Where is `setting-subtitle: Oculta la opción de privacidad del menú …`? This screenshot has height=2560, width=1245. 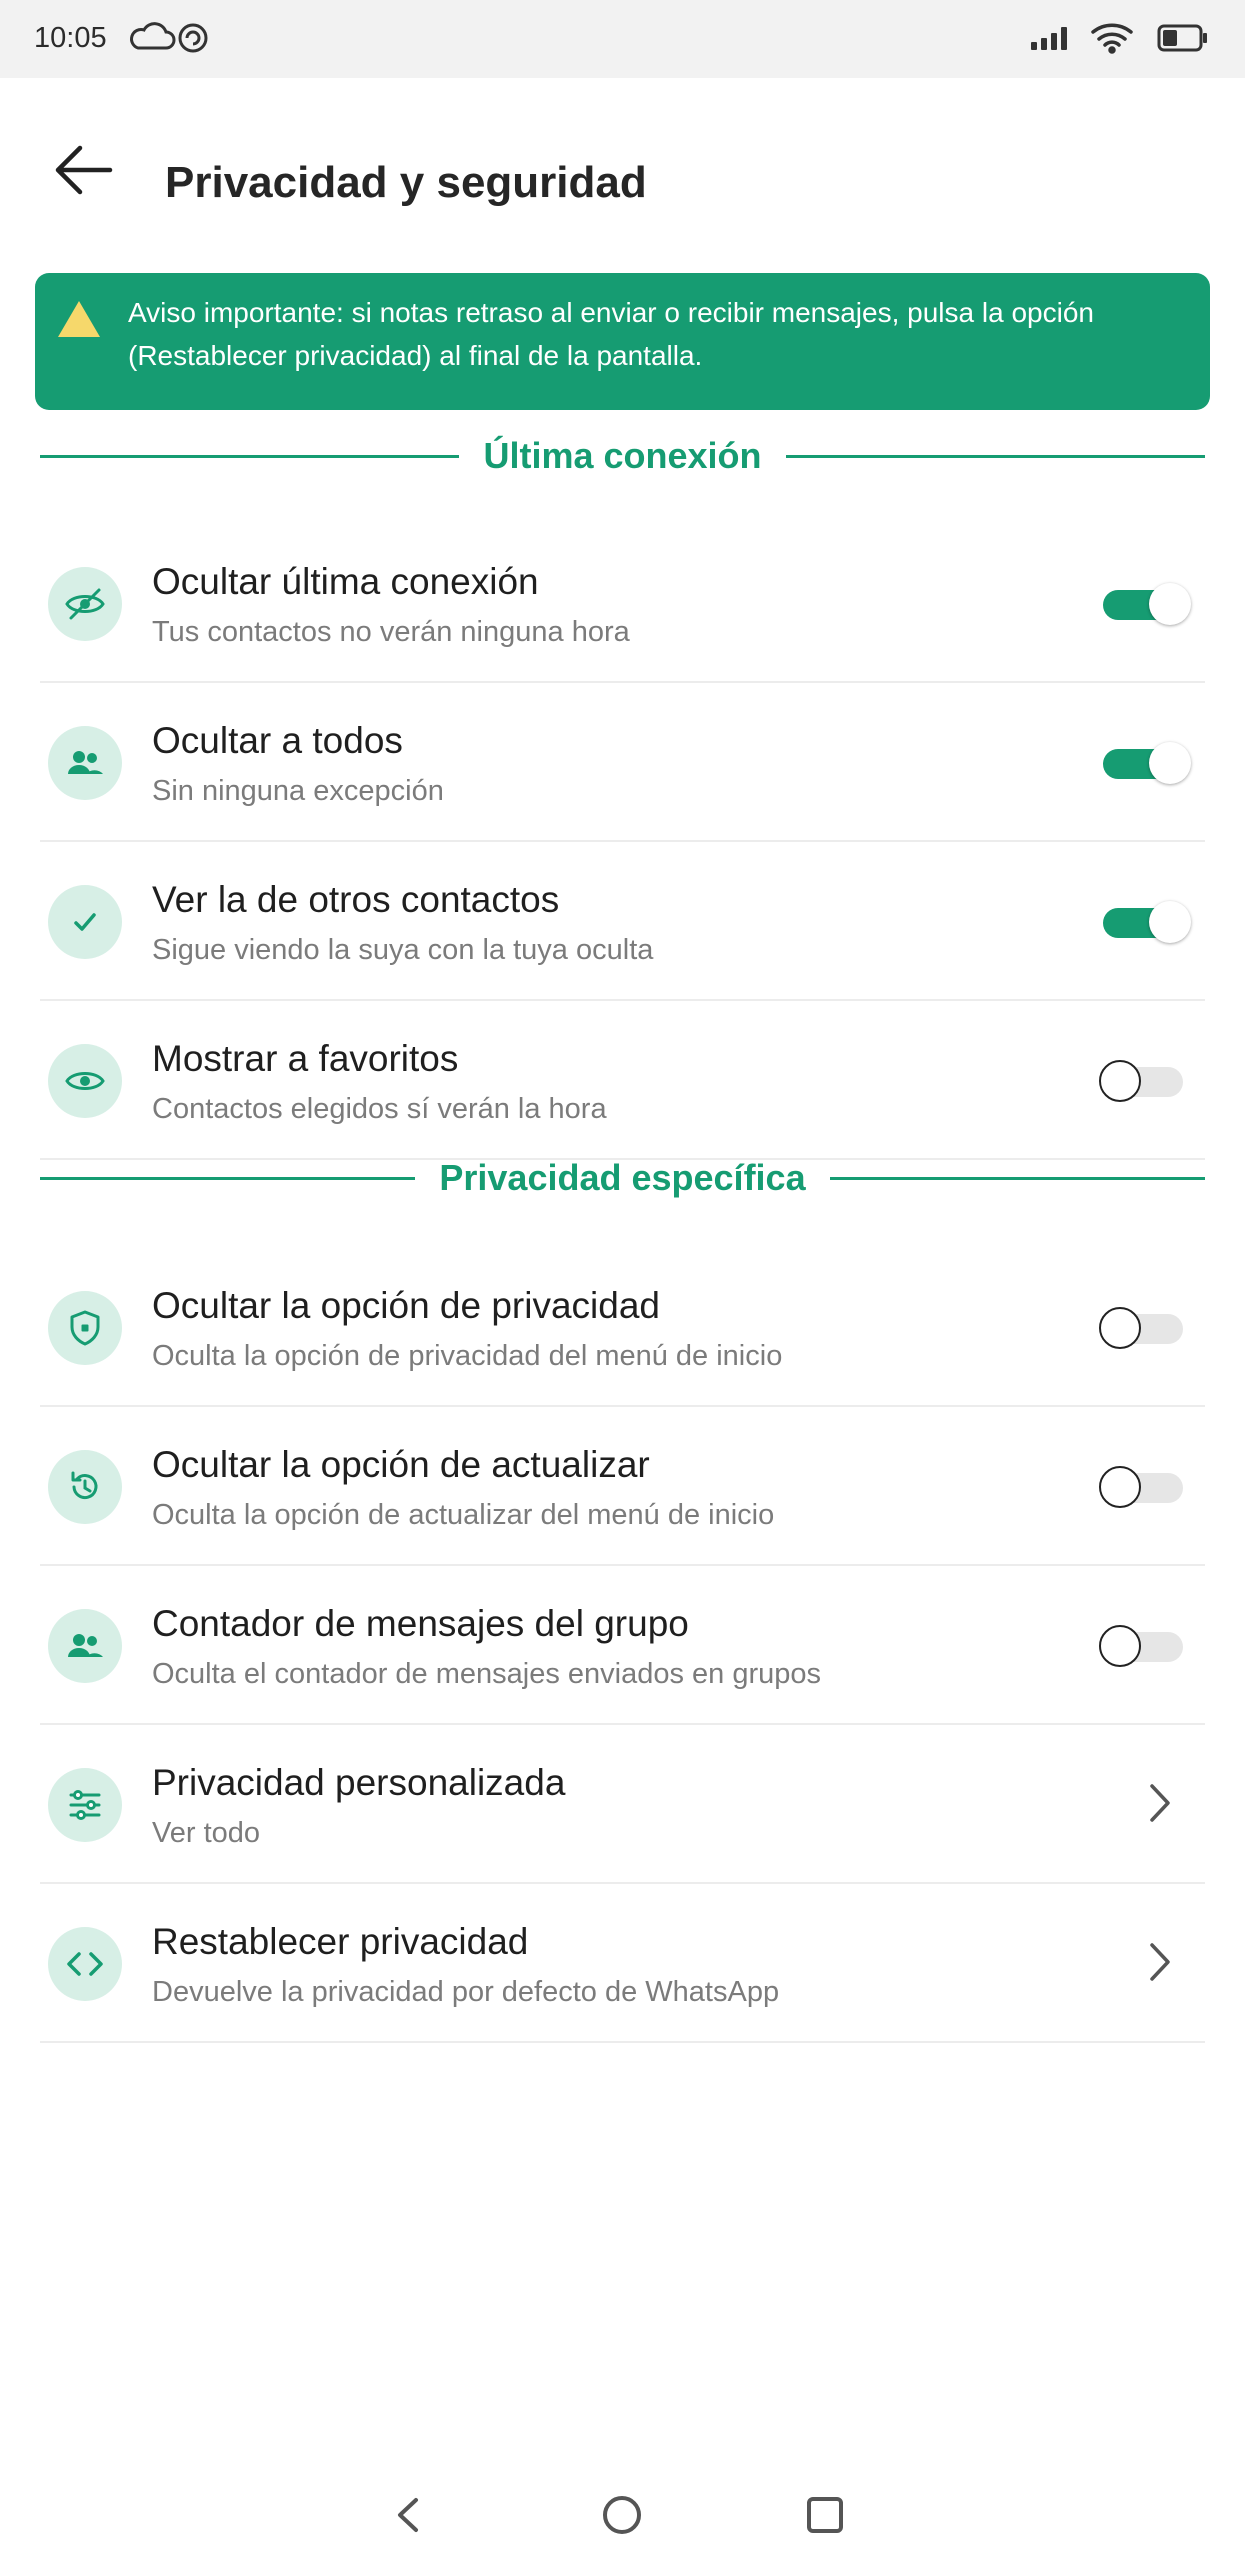
setting-subtitle: Oculta la opción de privacidad del menú … is located at coordinates (467, 1356).